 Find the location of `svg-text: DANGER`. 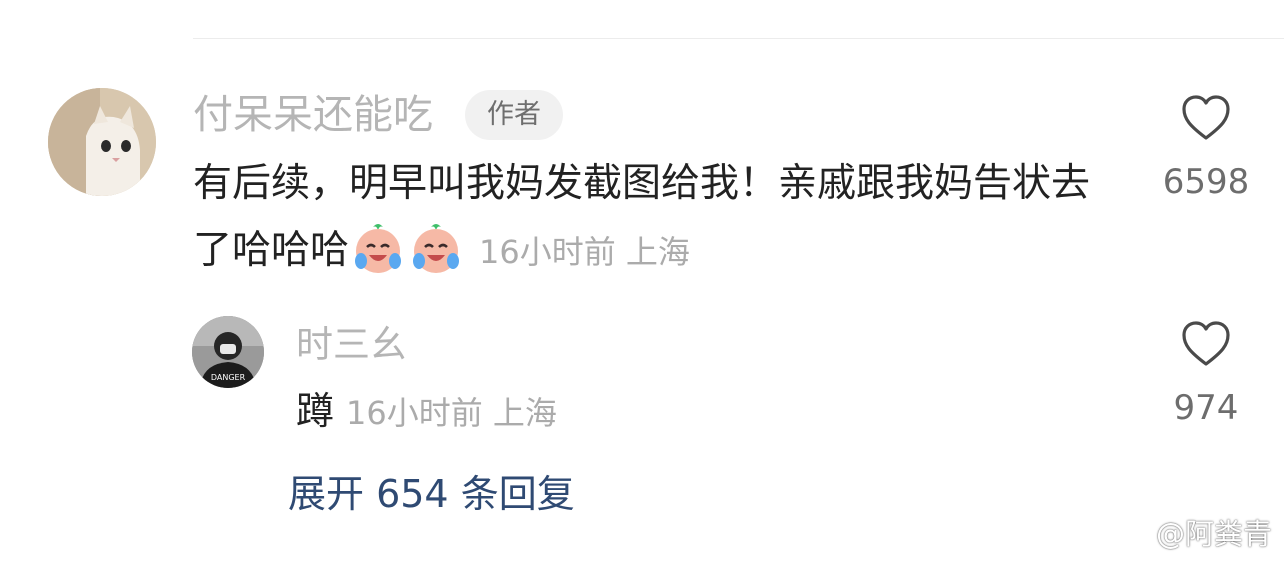

svg-text: DANGER is located at coordinates (228, 377).